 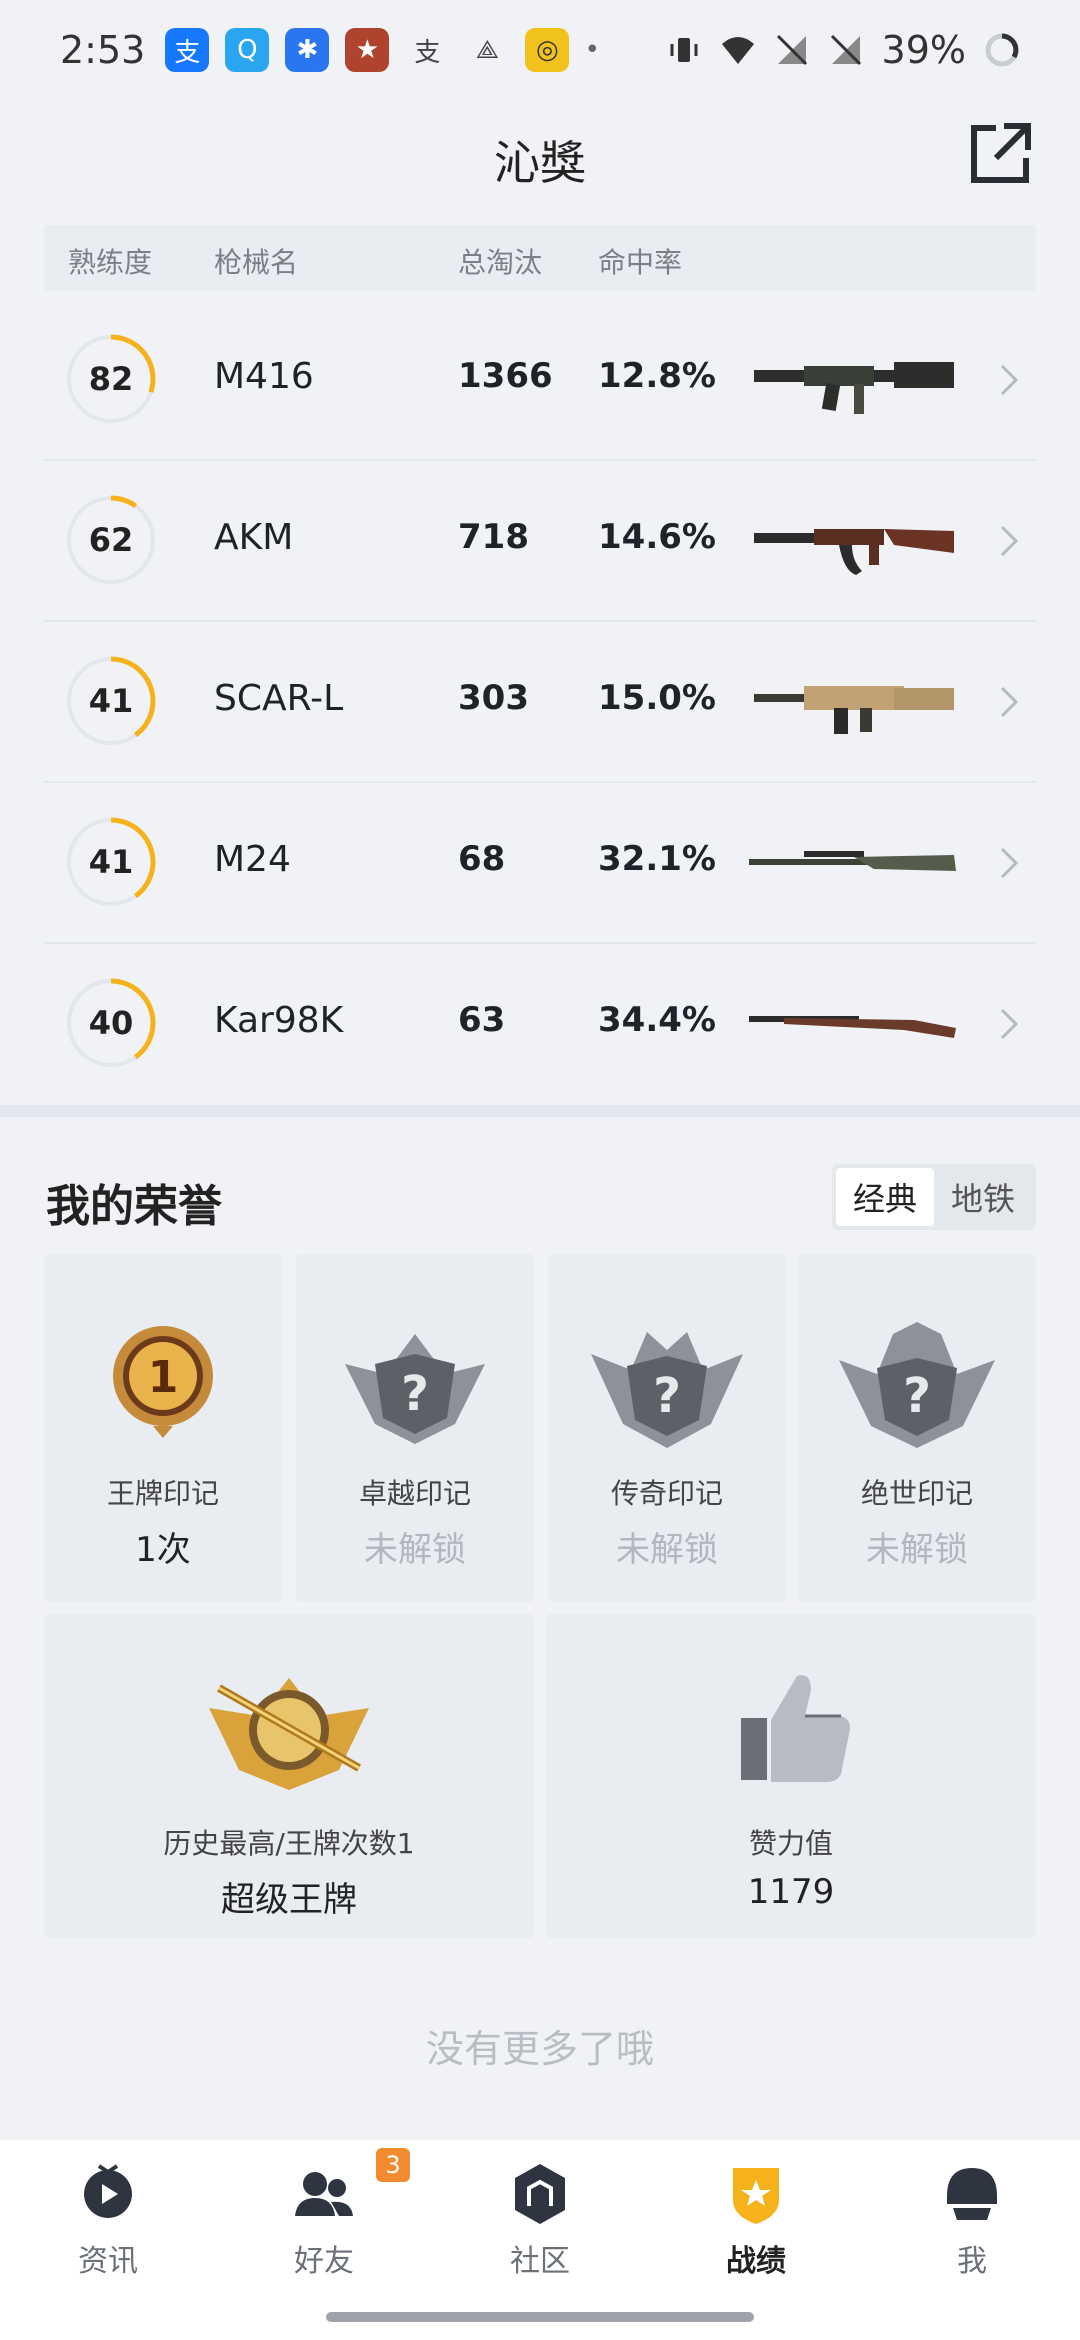 What do you see at coordinates (983, 1197) in the screenshot?
I see `tab-metro: 地铁` at bounding box center [983, 1197].